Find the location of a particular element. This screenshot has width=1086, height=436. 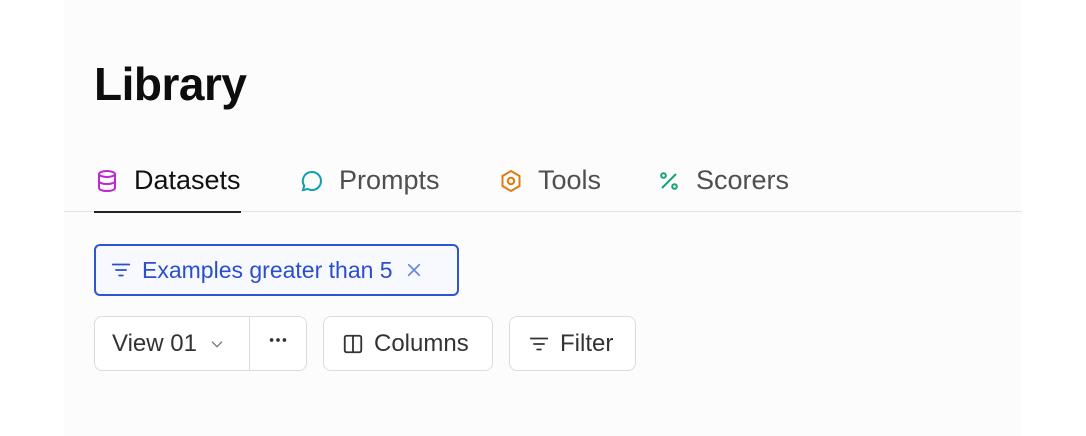

filter-button: Filter is located at coordinates (572, 343).